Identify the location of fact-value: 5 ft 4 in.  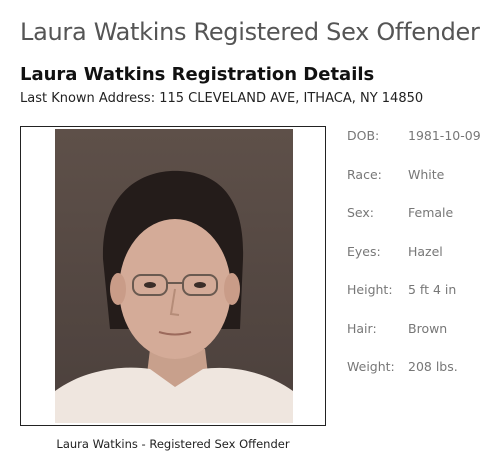
(432, 289).